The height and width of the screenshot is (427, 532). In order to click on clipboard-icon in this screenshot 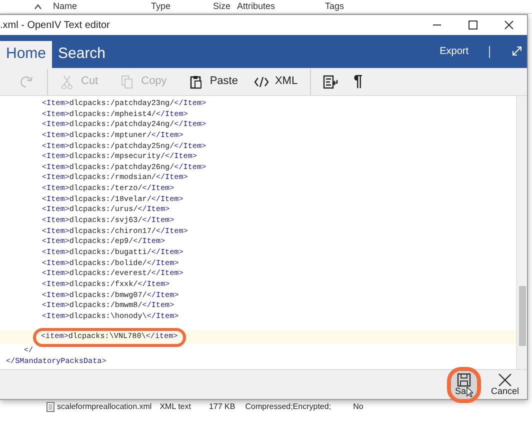, I will do `click(196, 81)`.